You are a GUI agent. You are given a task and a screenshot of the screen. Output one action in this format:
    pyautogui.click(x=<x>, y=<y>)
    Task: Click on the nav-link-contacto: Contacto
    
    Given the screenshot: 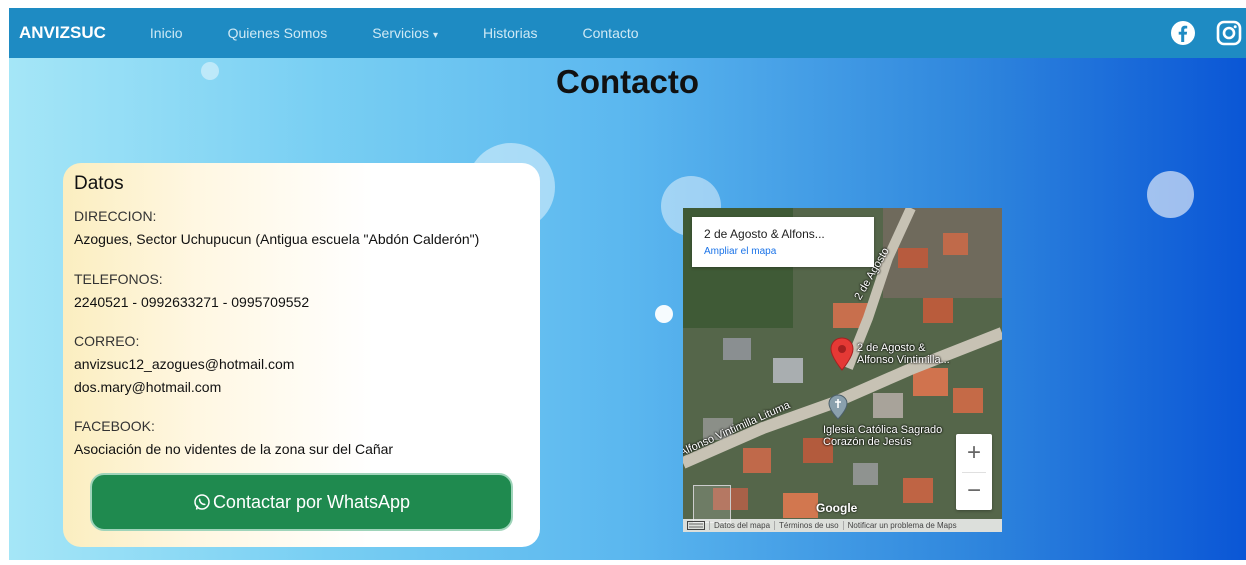 What is the action you would take?
    pyautogui.click(x=611, y=33)
    